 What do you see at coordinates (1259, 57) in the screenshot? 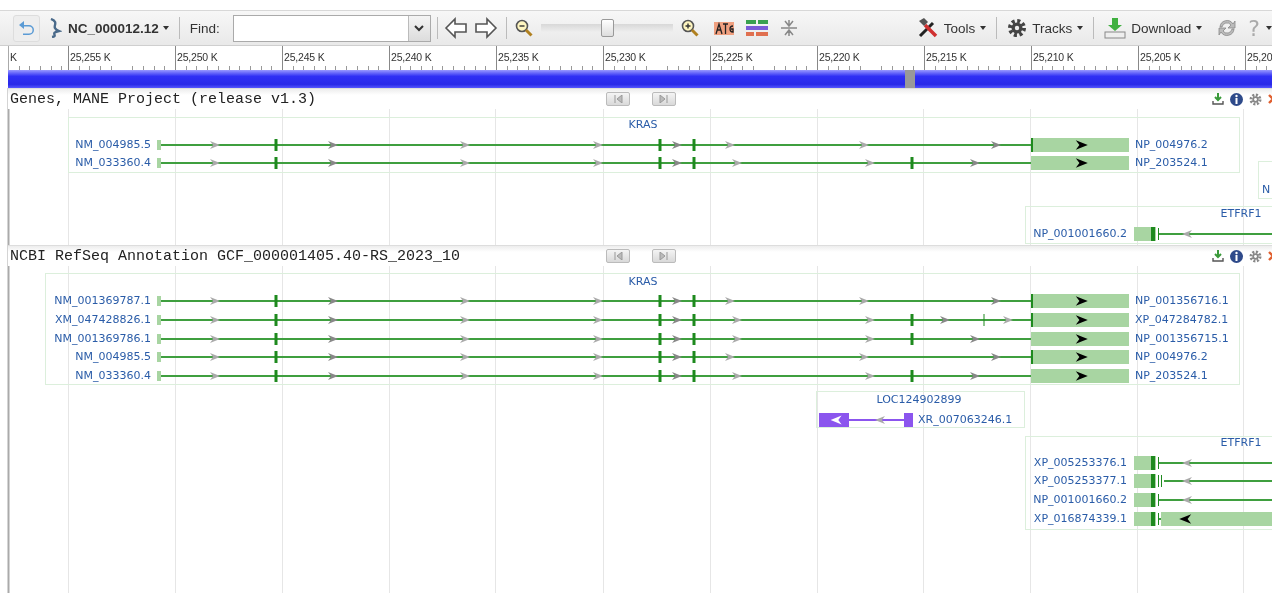
I see `ruler-label: 25,20` at bounding box center [1259, 57].